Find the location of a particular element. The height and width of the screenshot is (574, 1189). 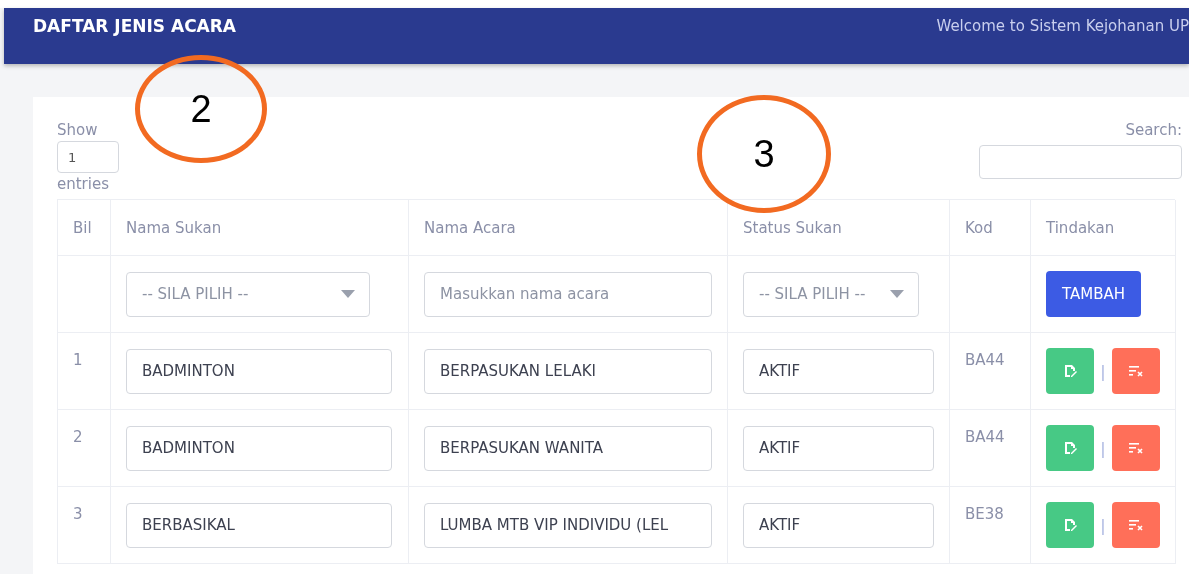

annotation-circle: 2 is located at coordinates (201, 109).